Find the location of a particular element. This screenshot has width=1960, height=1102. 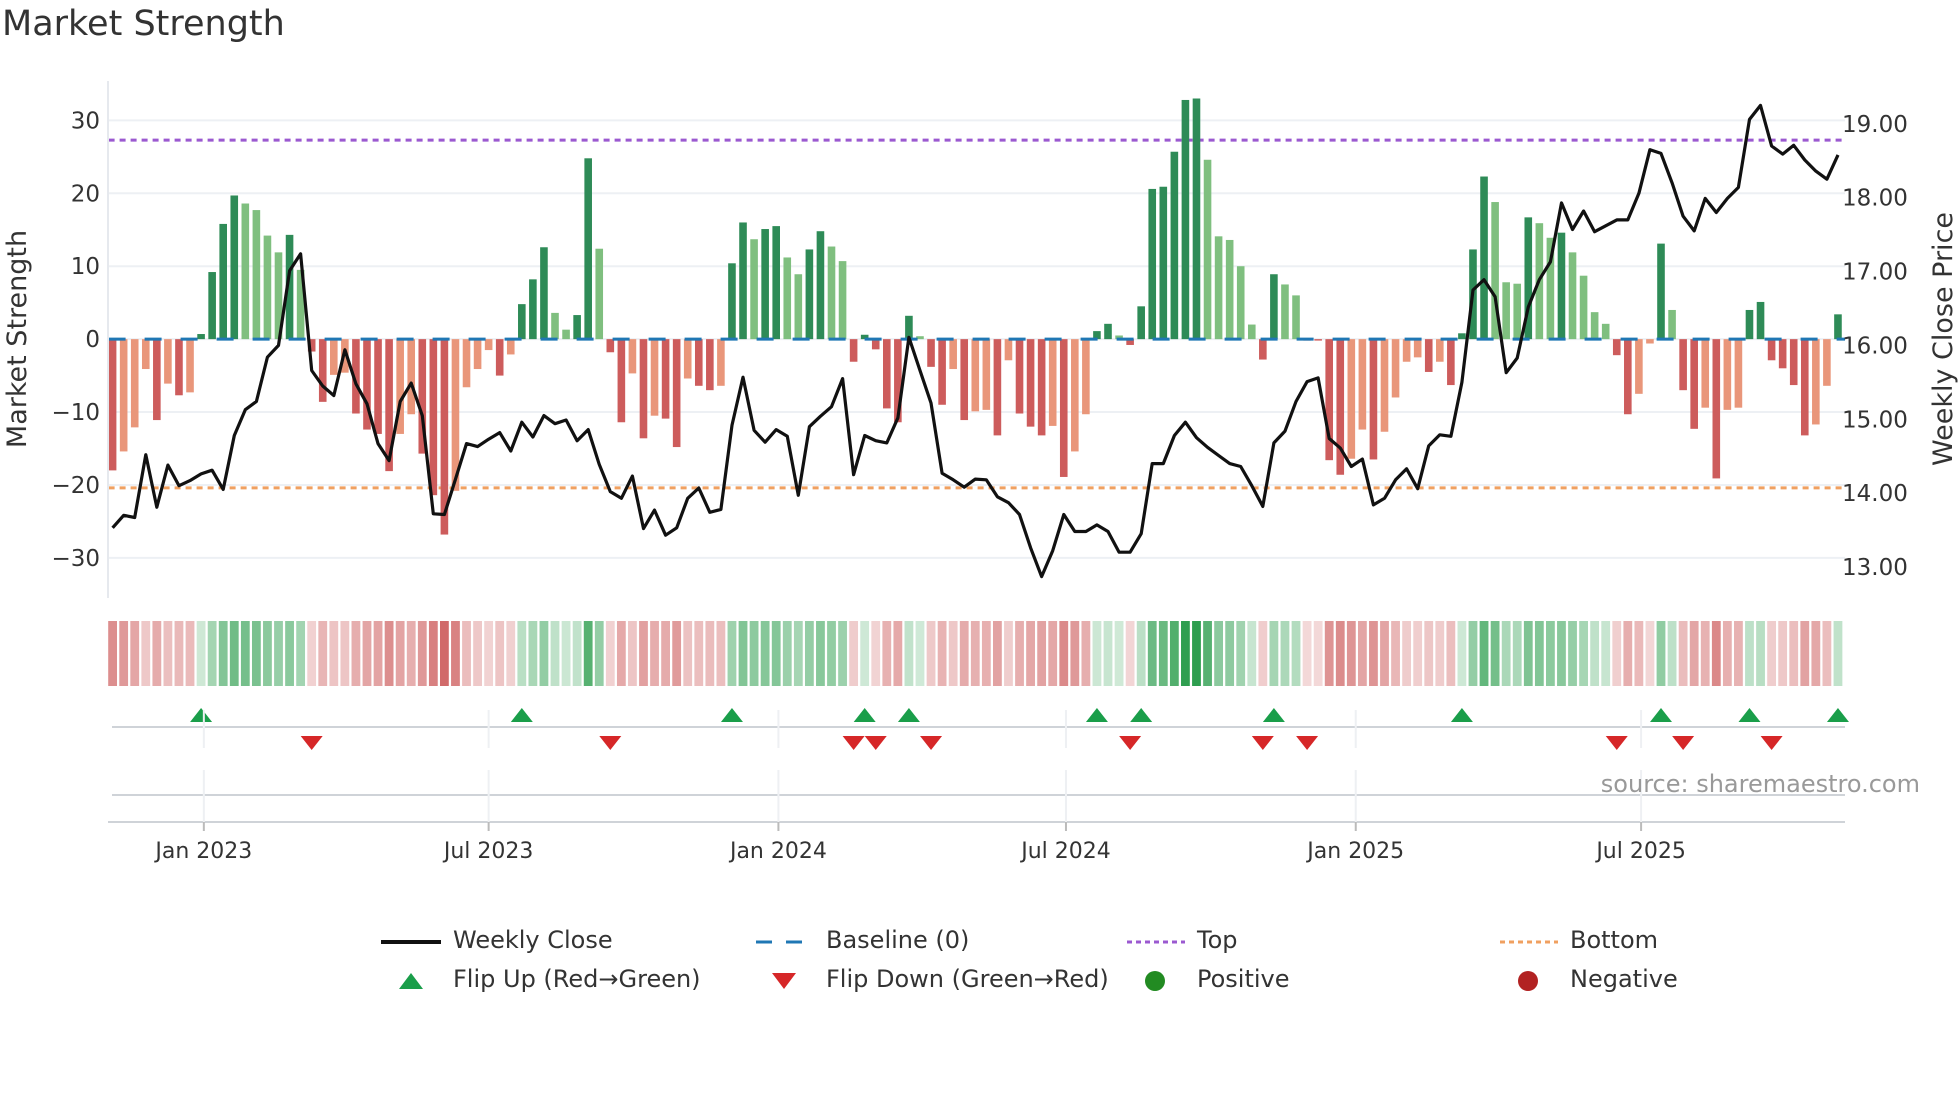

y2-tick-label: 16.00 is located at coordinates (1875, 346).